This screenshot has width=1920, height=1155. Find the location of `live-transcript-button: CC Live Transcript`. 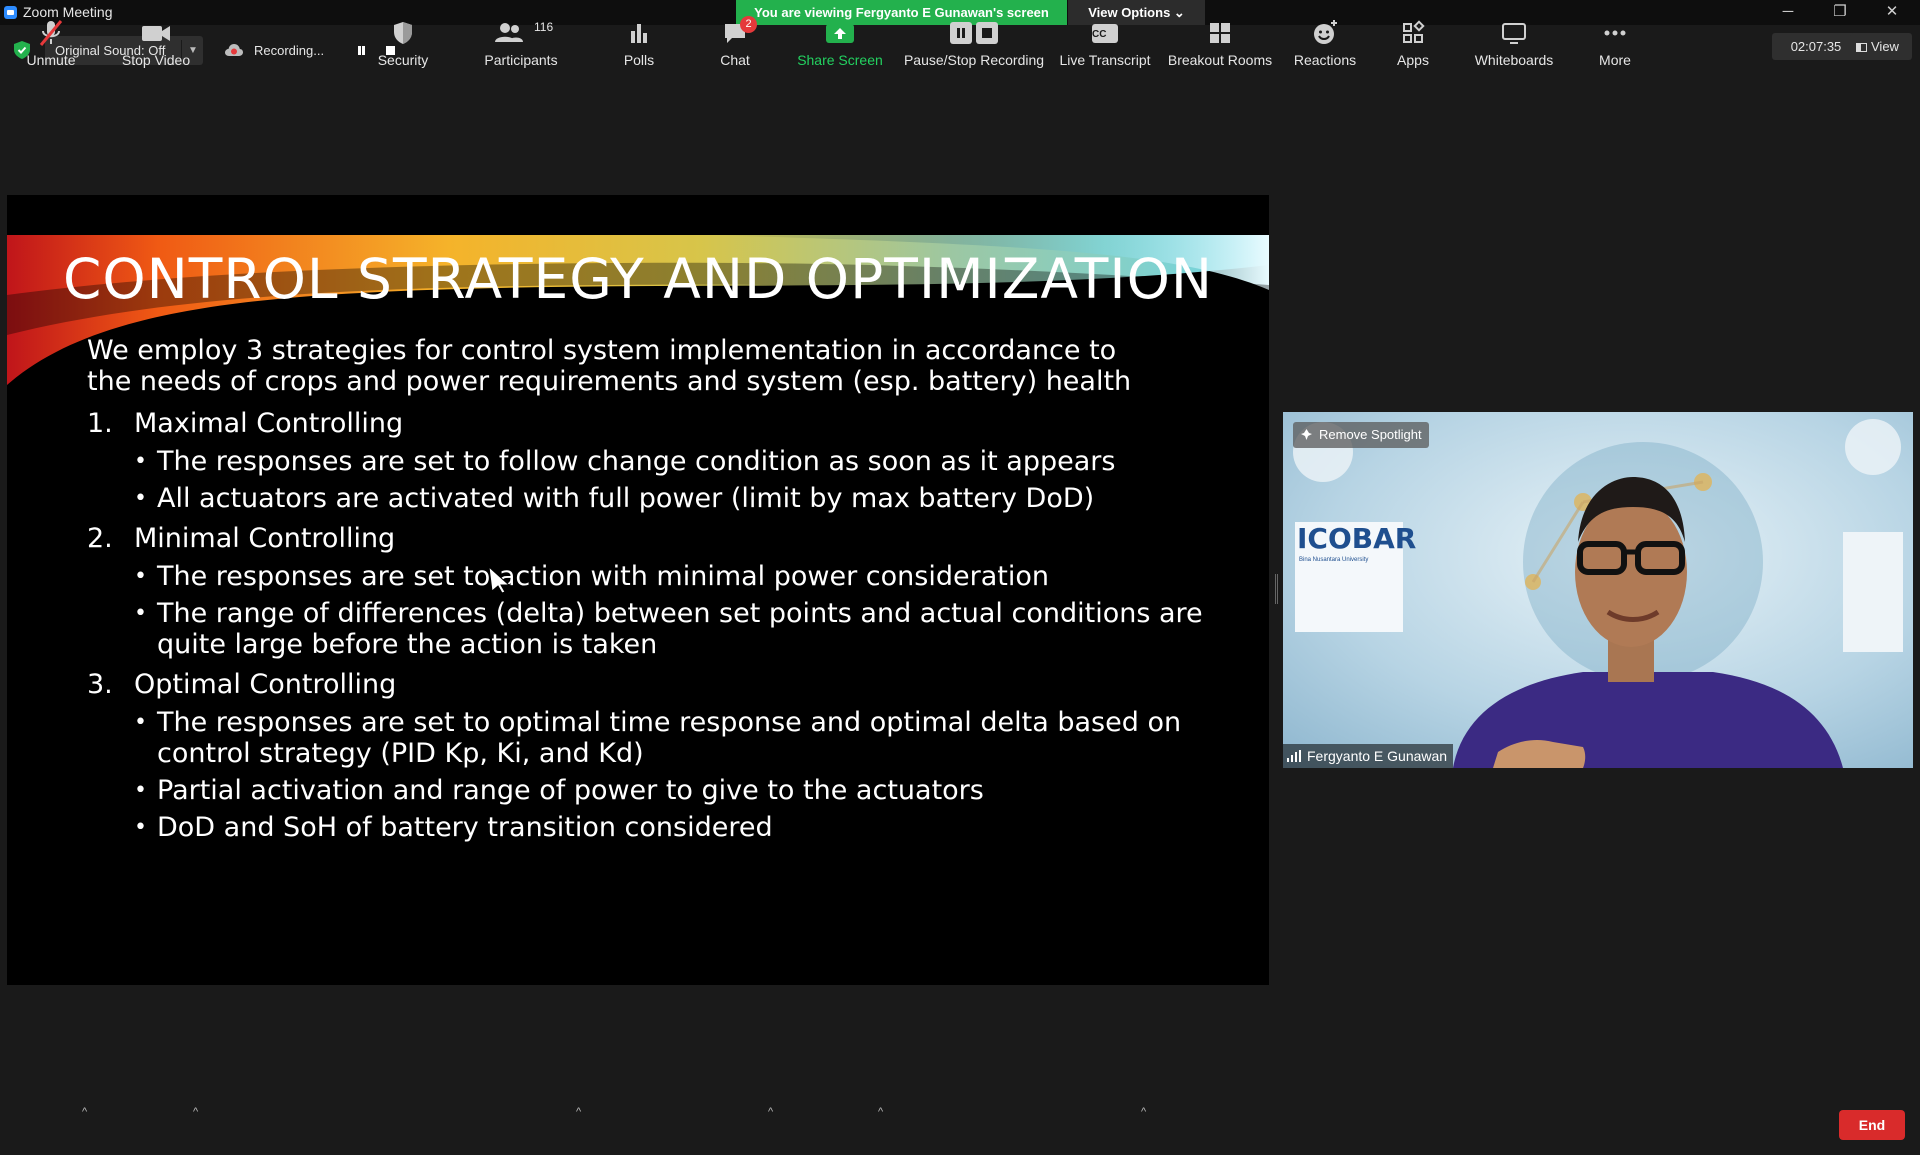

live-transcript-button: CC Live Transcript is located at coordinates (1105, 43).